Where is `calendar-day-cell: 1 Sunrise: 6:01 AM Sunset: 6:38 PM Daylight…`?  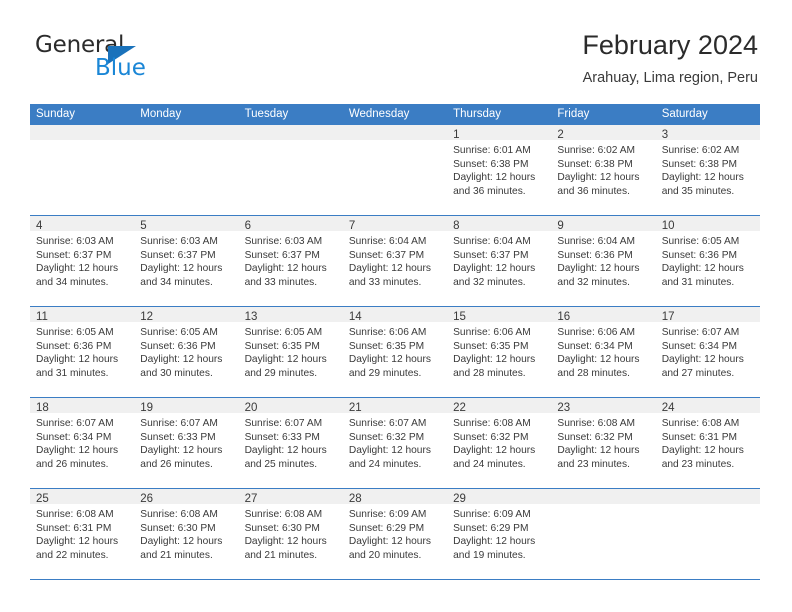 calendar-day-cell: 1 Sunrise: 6:01 AM Sunset: 6:38 PM Daylight… is located at coordinates (499, 170).